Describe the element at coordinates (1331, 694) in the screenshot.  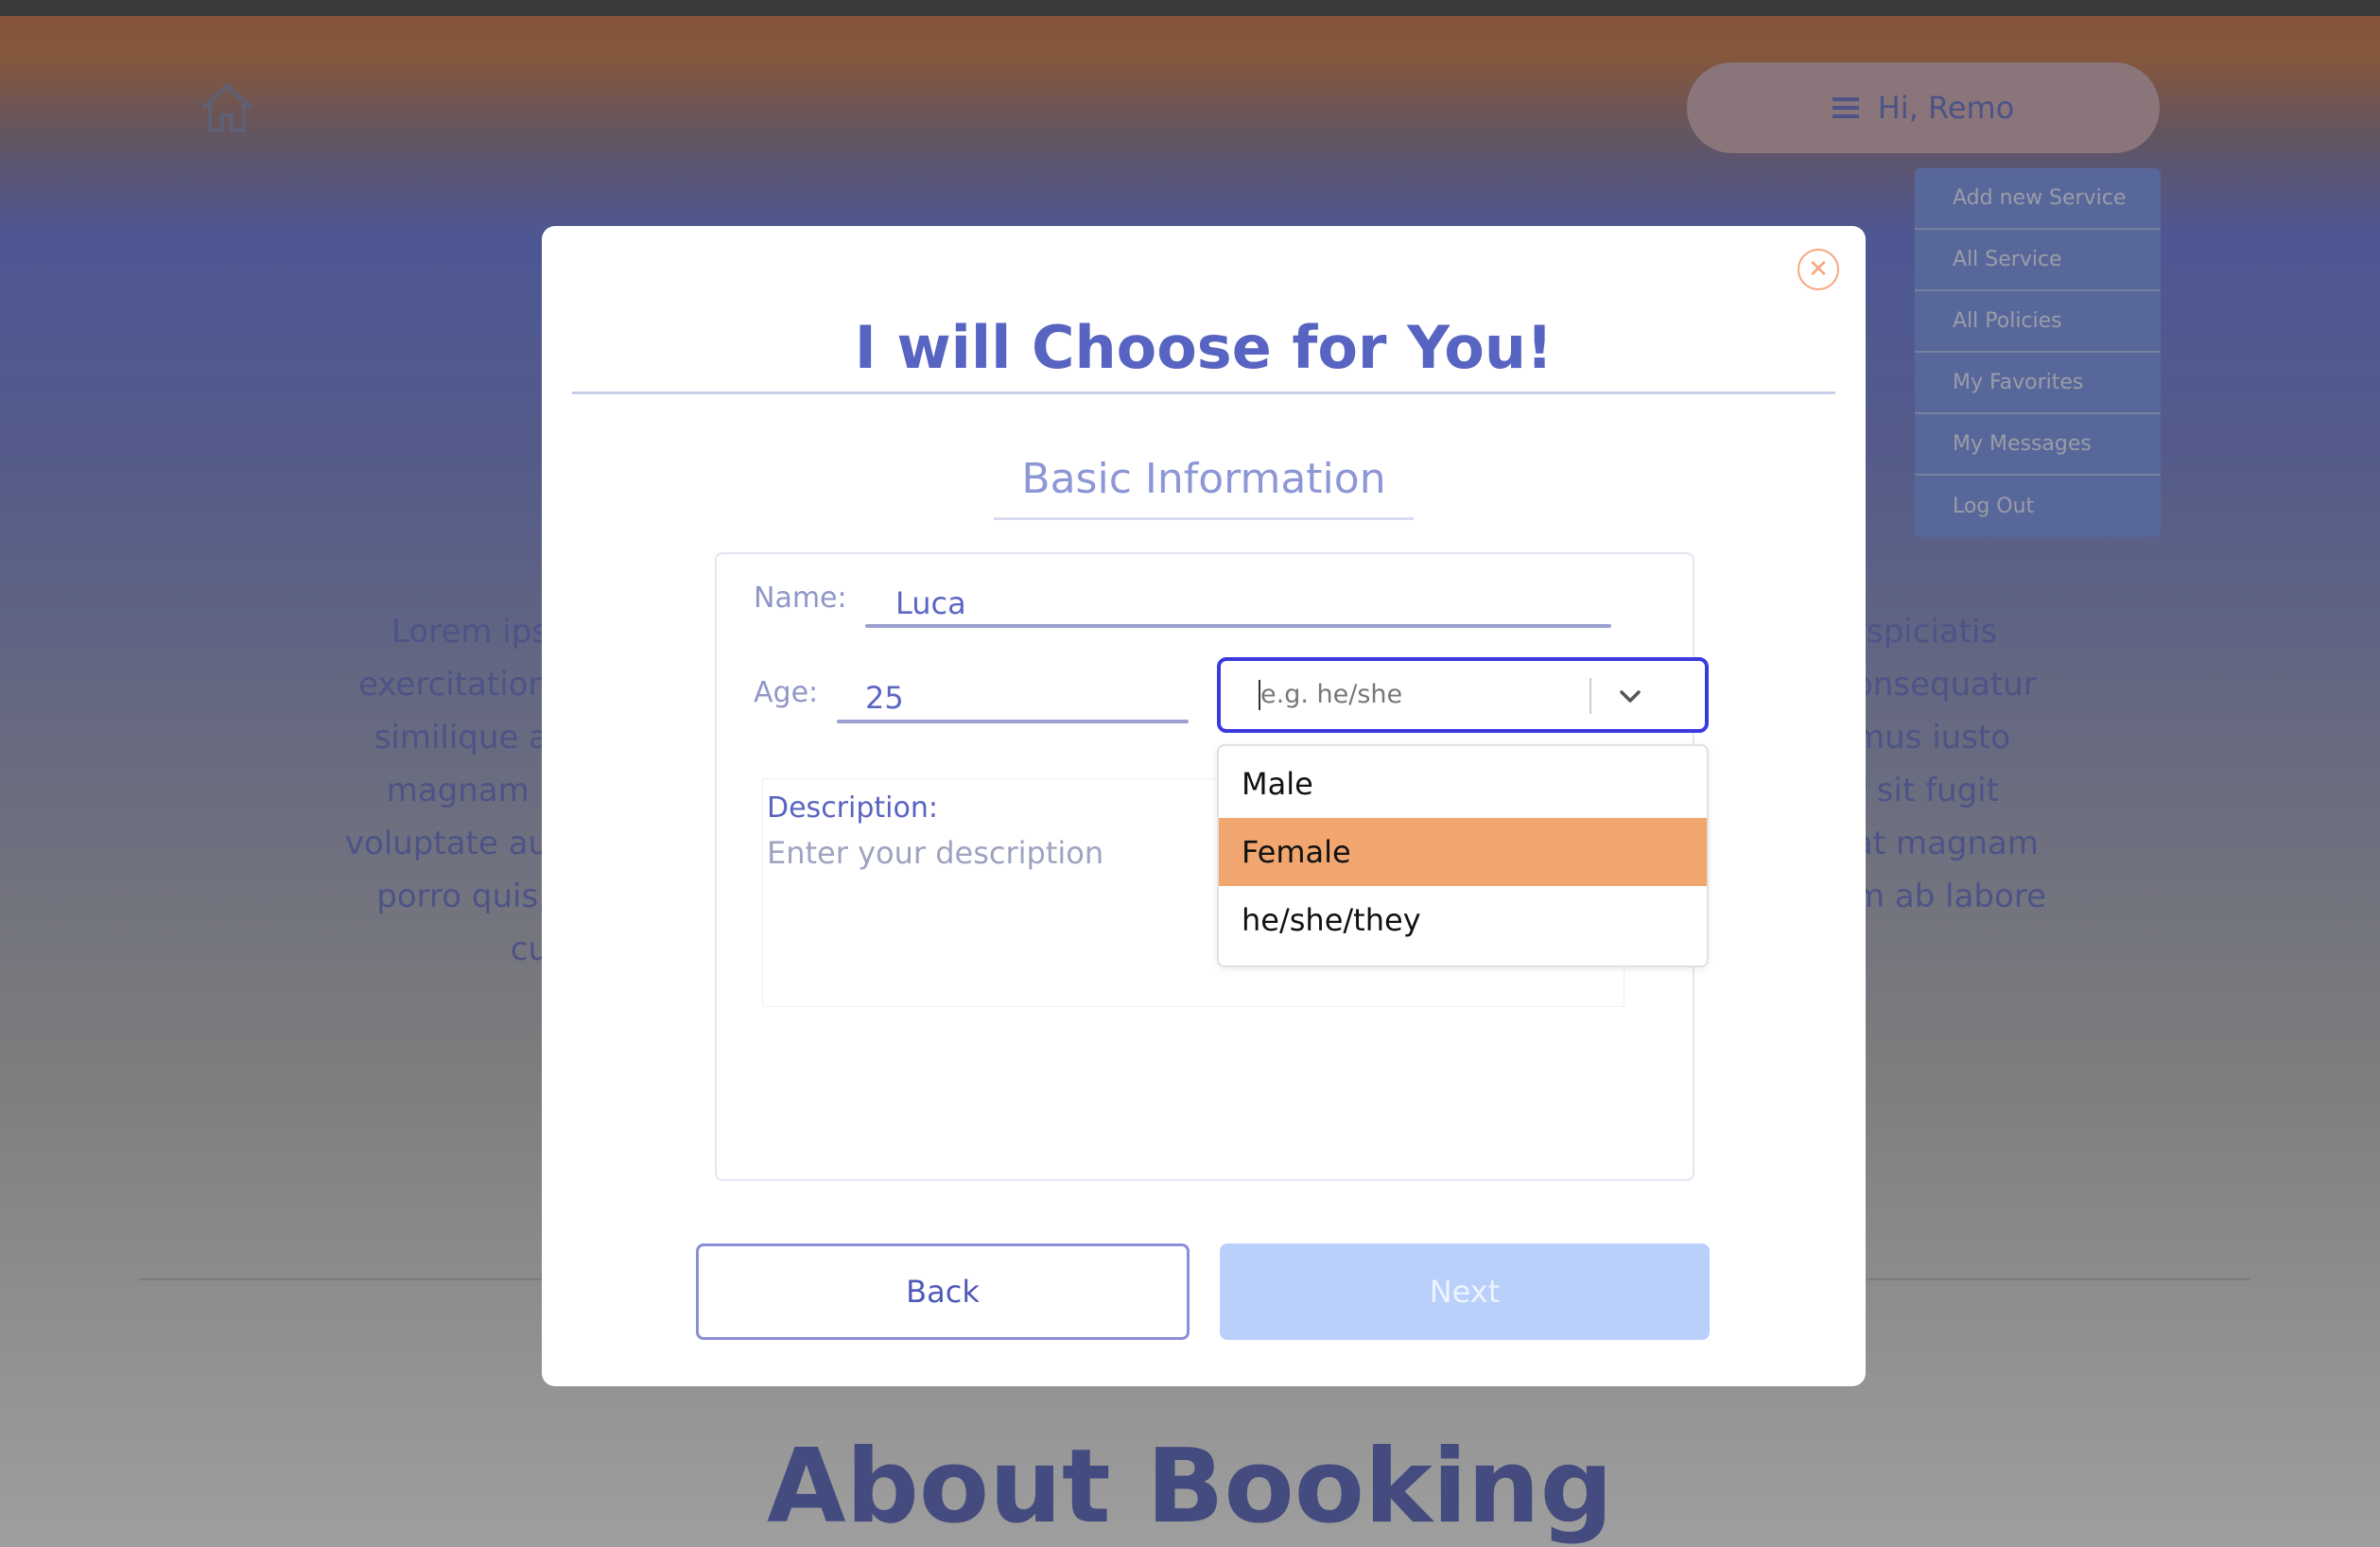
I see `pronoun-placeholder: e.g. he/she` at that location.